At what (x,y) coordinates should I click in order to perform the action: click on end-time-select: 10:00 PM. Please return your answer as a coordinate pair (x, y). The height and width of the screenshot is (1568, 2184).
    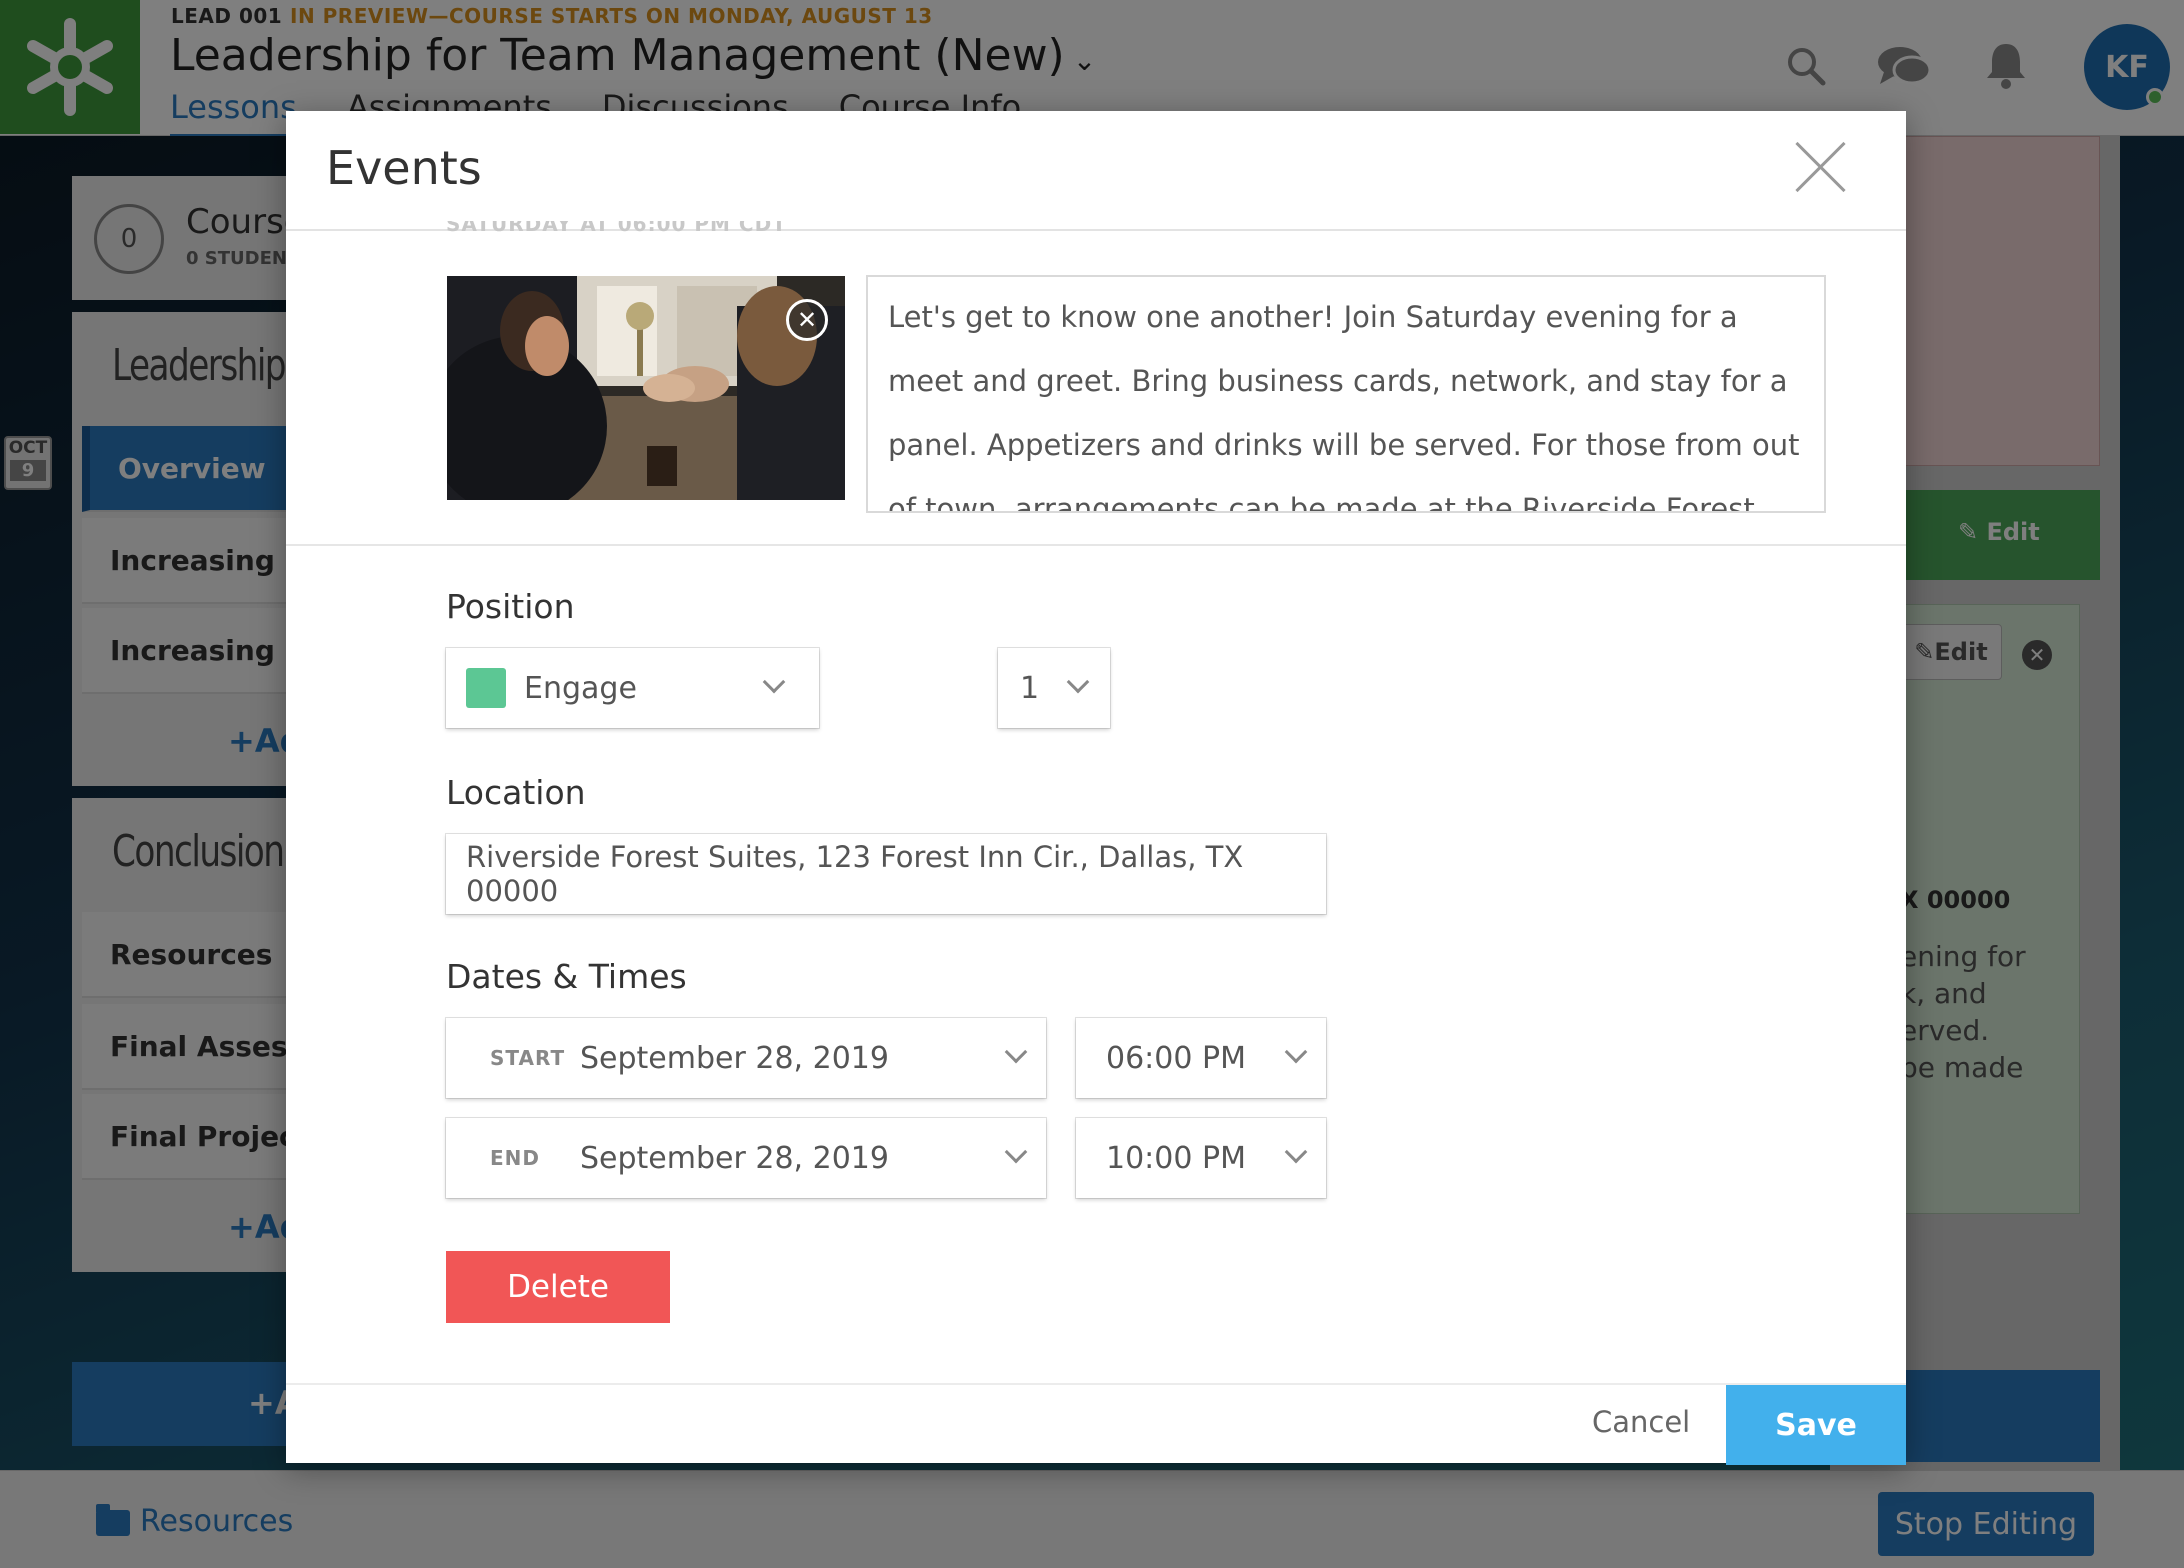
    Looking at the image, I should click on (1201, 1158).